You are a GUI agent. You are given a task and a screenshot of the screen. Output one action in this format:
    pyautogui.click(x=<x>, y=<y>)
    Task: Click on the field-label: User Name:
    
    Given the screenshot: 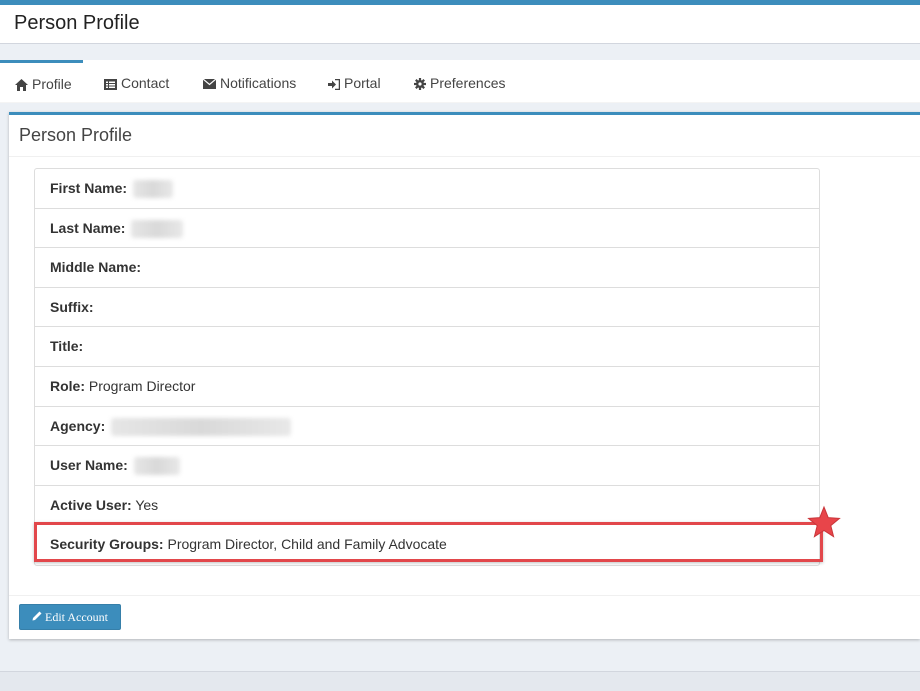 What is the action you would take?
    pyautogui.click(x=89, y=465)
    